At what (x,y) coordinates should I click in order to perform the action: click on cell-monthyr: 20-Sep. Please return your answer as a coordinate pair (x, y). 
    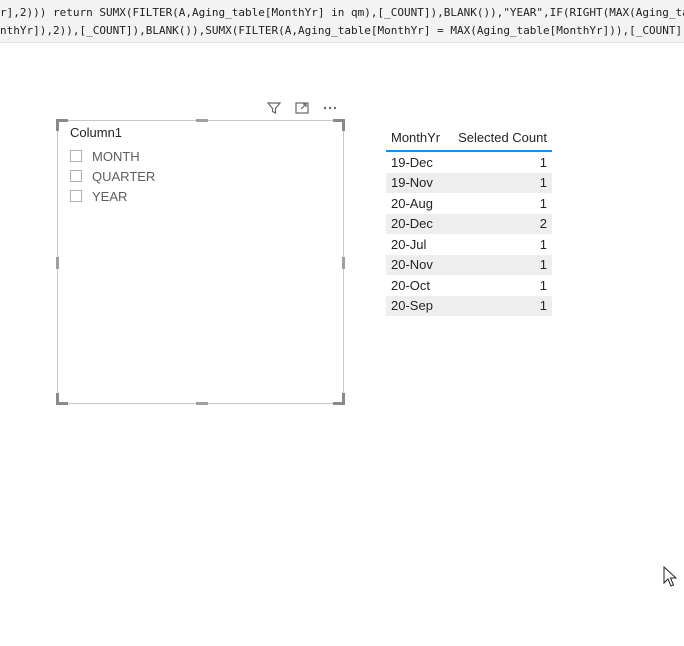
    Looking at the image, I should click on (417, 305).